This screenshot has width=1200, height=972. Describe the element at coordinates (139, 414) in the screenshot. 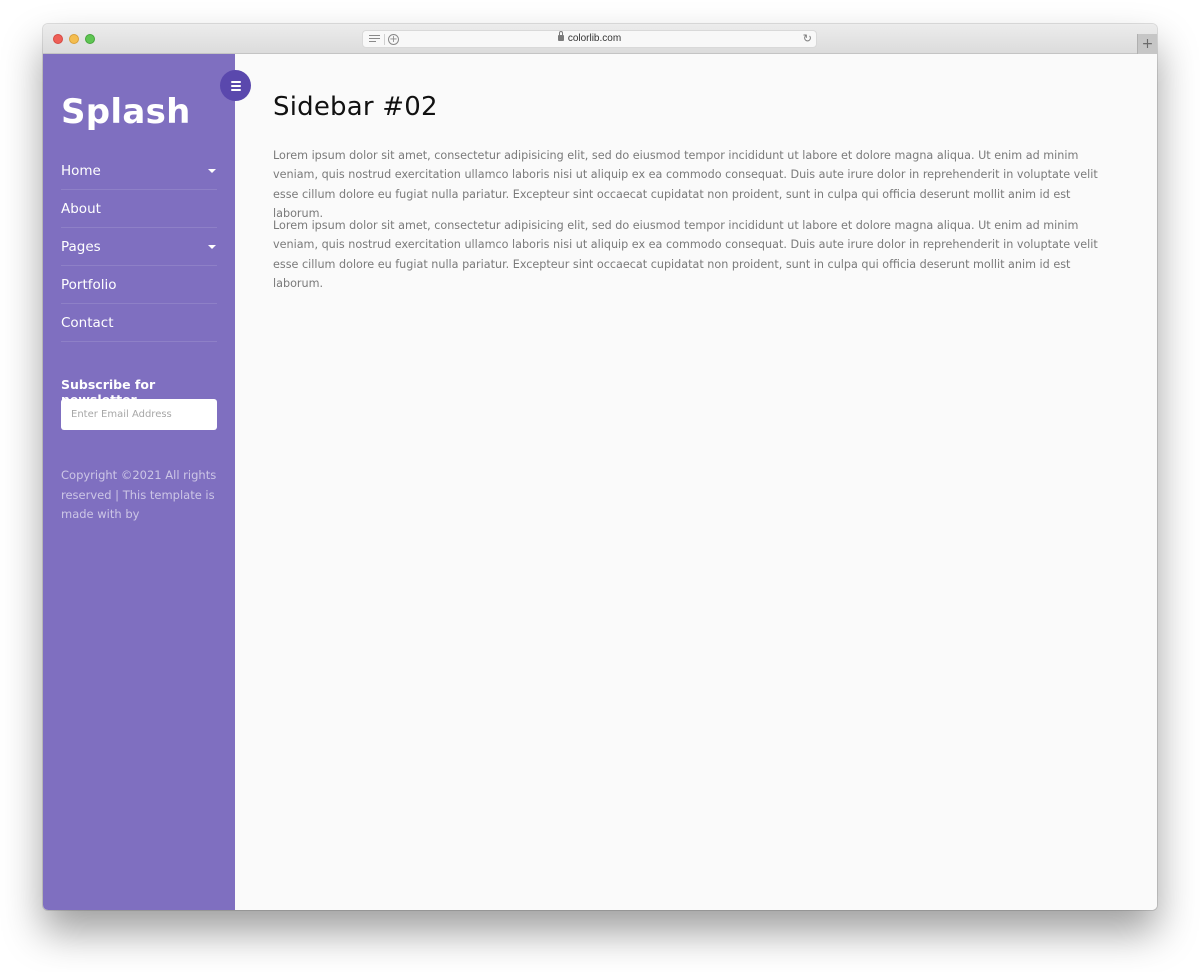

I see `newsletter-email-input` at that location.